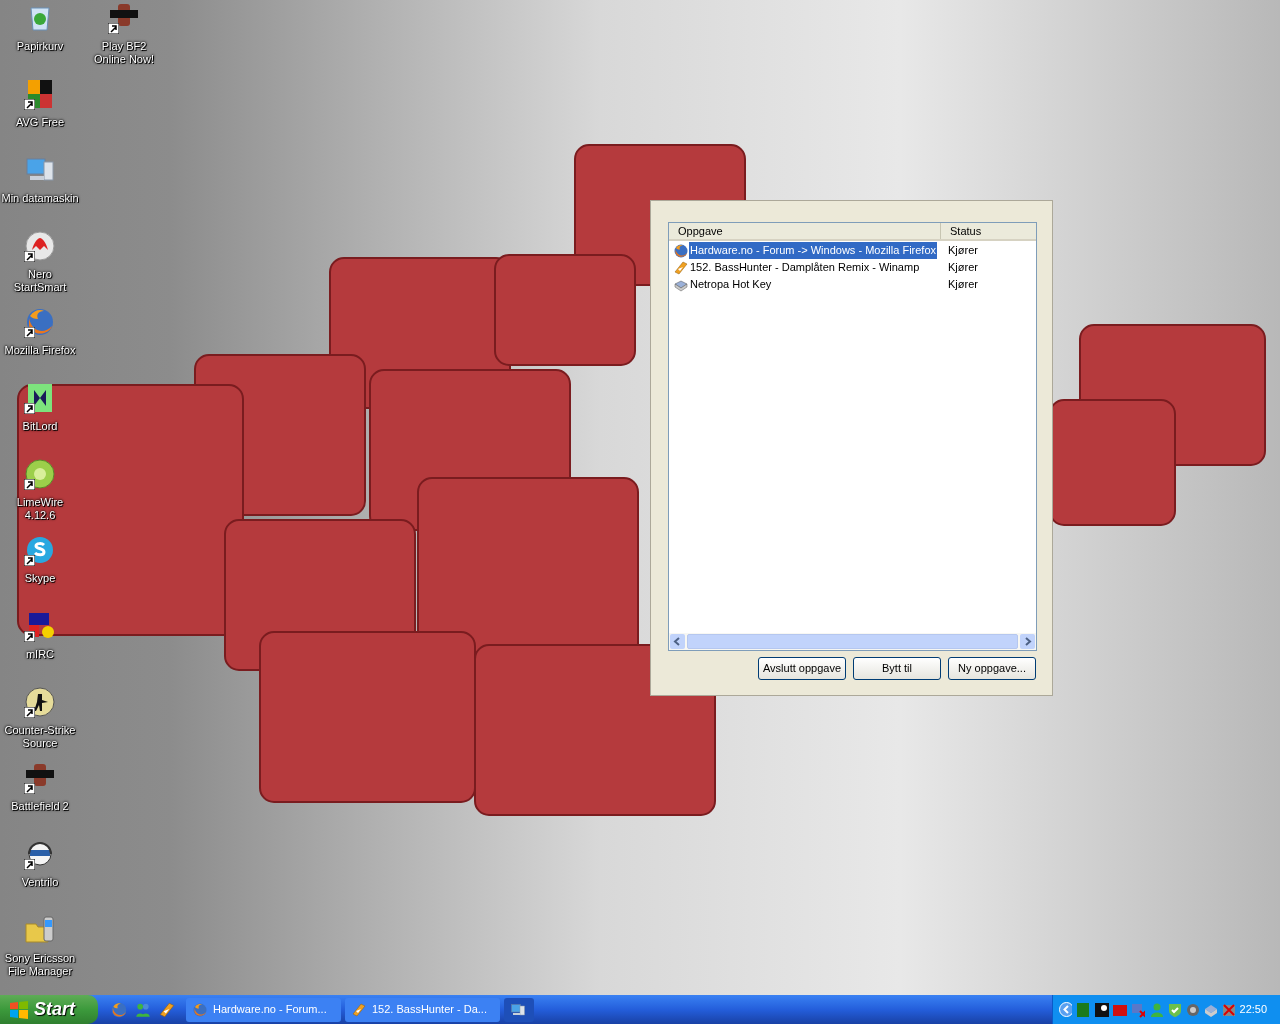  Describe the element at coordinates (805, 267) in the screenshot. I see `task-name: 152. BassHunter - Damplåten Remix - Winamp` at that location.